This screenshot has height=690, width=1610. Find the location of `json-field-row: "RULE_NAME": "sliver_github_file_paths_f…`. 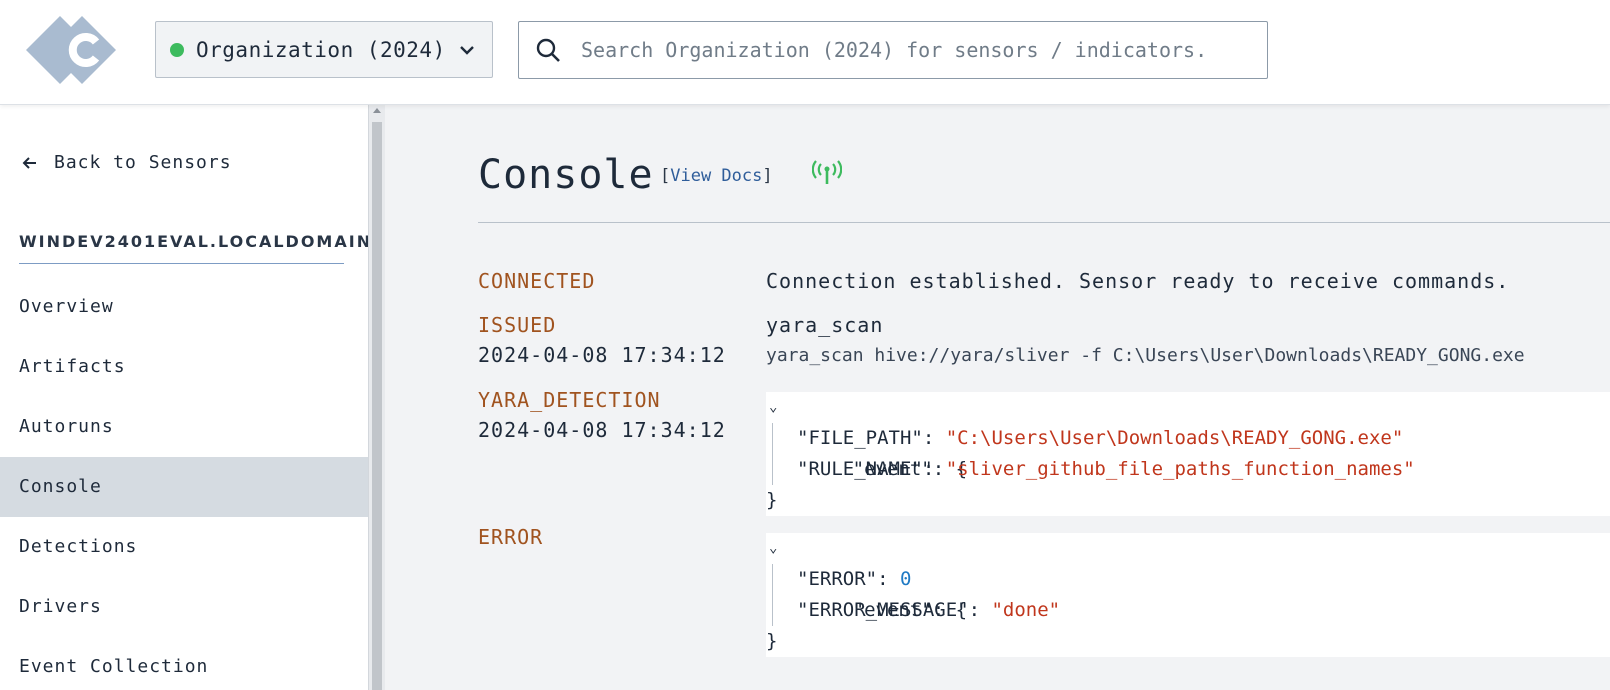

json-field-row: "RULE_NAME": "sliver_github_file_paths_f… is located at coordinates (1203, 469).